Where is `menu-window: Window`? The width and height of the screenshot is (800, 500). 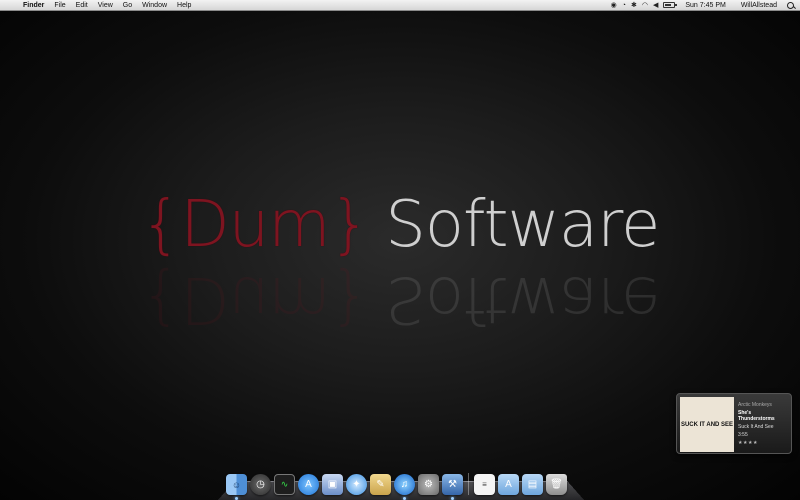
menu-window: Window is located at coordinates (154, 5).